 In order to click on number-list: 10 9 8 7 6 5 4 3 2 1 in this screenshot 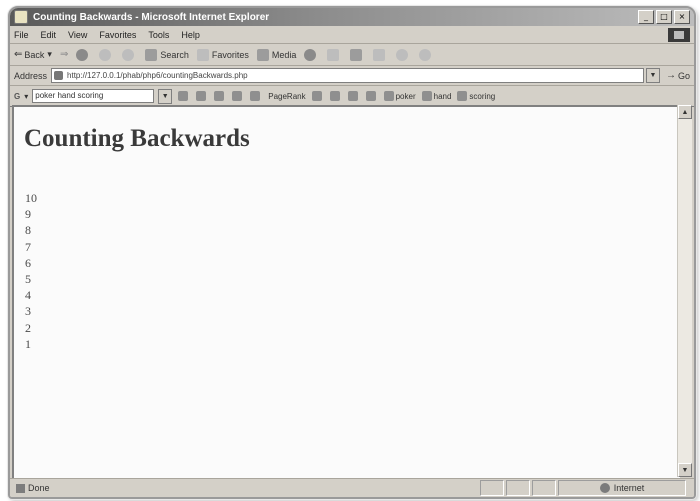, I will do `click(31, 271)`.